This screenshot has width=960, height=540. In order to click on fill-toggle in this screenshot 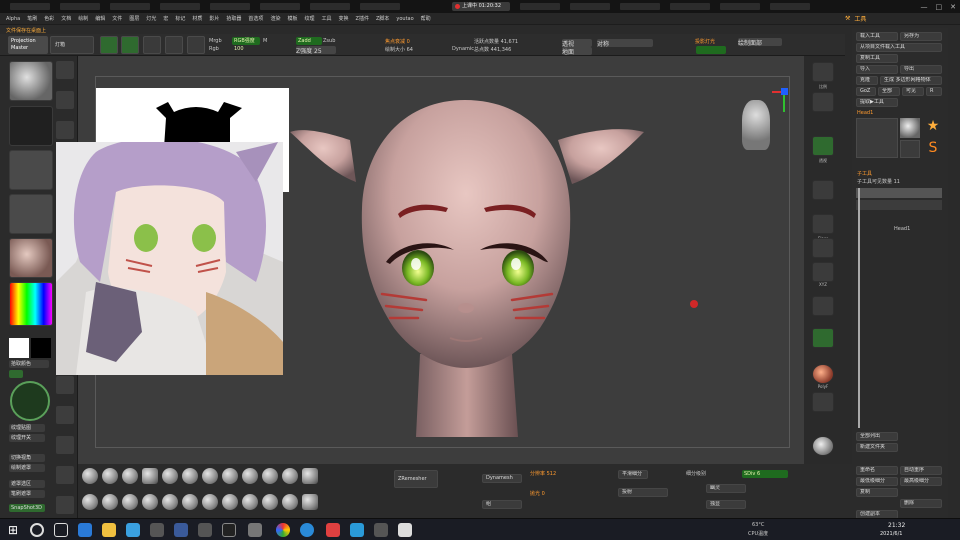, I will do `click(16, 374)`.